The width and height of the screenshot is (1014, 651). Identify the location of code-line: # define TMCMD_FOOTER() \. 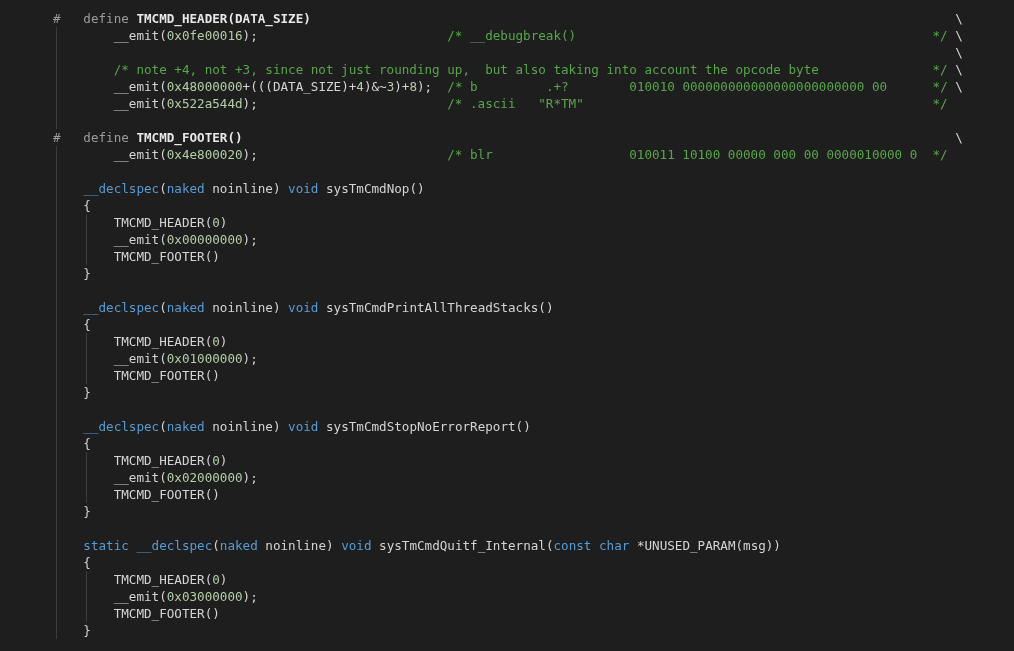
(508, 137).